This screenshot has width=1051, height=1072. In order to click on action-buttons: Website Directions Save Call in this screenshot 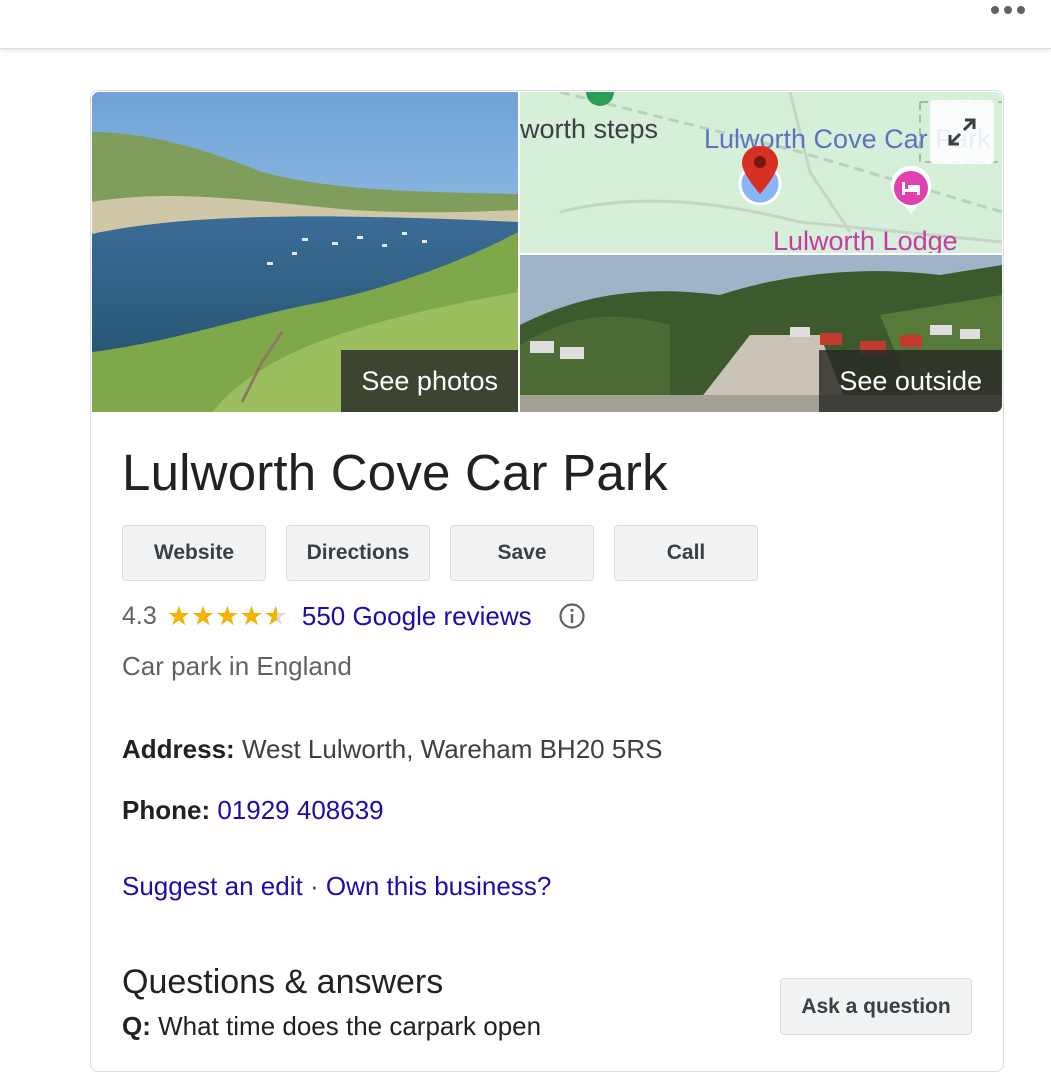, I will do `click(440, 553)`.